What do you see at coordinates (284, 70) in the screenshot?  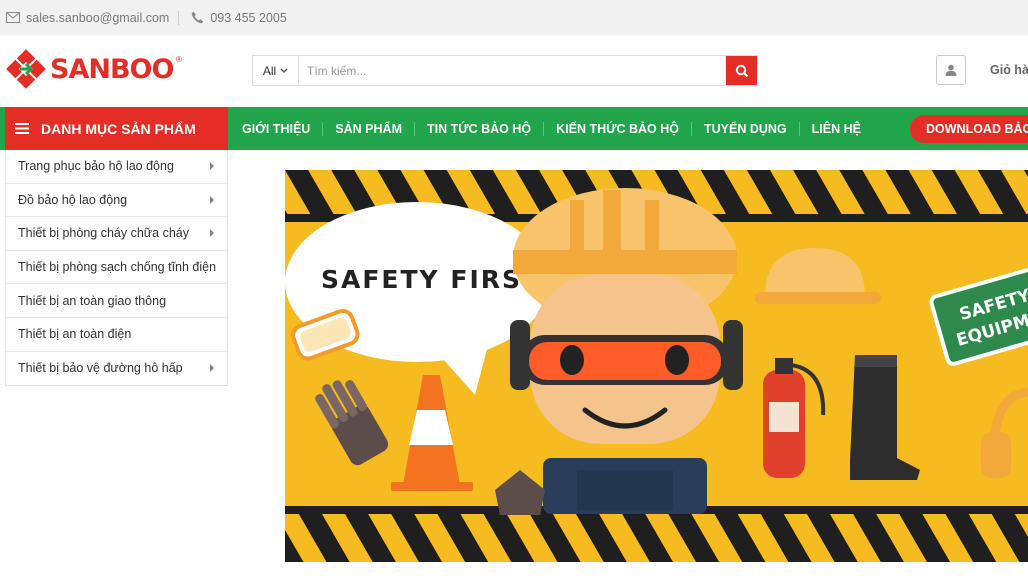 I see `chevron-down-icon` at bounding box center [284, 70].